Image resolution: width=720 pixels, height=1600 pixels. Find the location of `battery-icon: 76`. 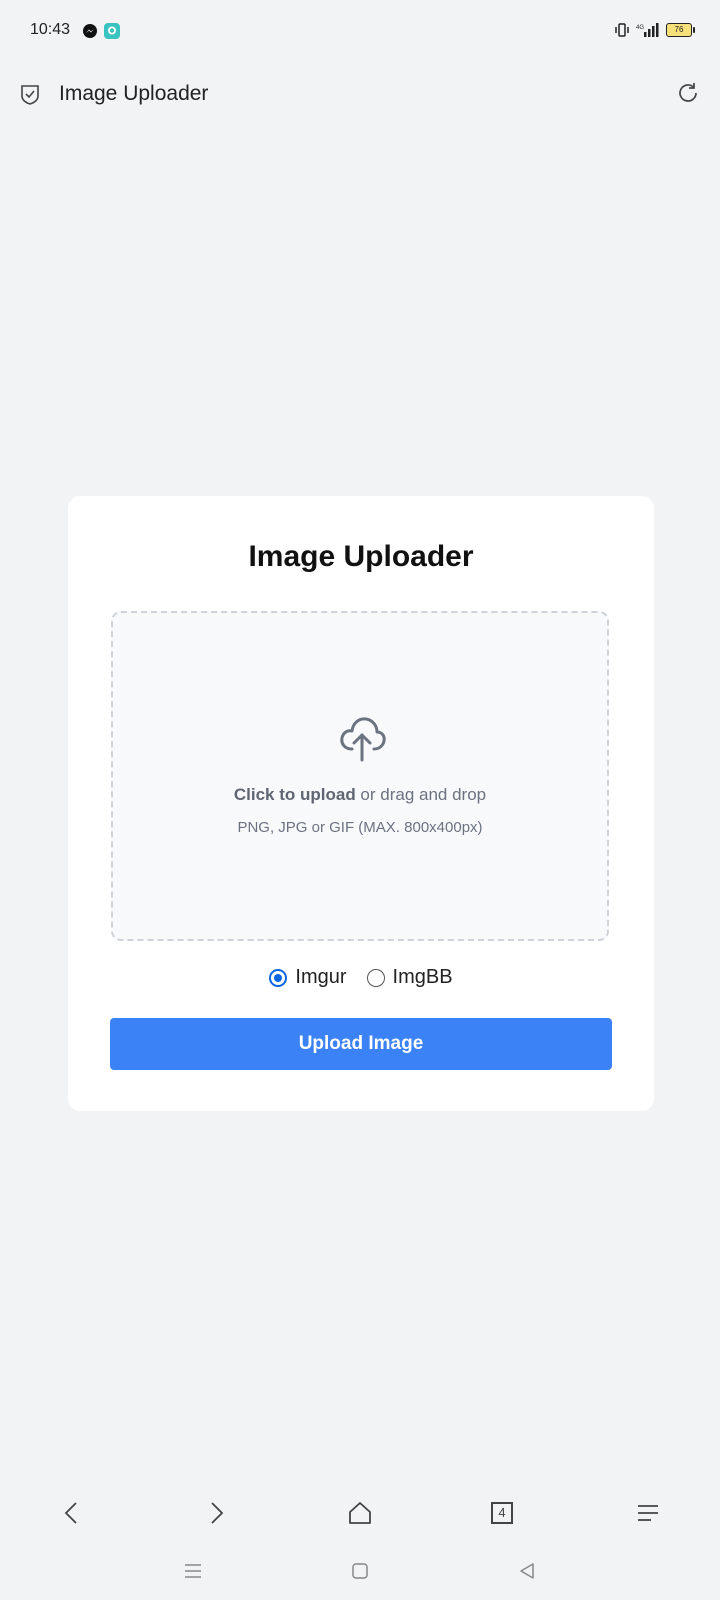

battery-icon: 76 is located at coordinates (680, 30).